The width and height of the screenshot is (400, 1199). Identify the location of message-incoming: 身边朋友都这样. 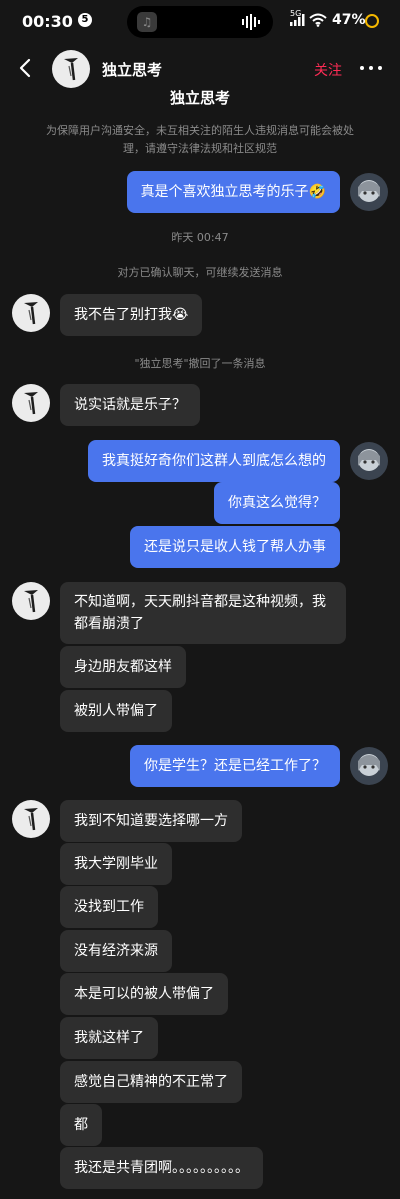
(123, 667).